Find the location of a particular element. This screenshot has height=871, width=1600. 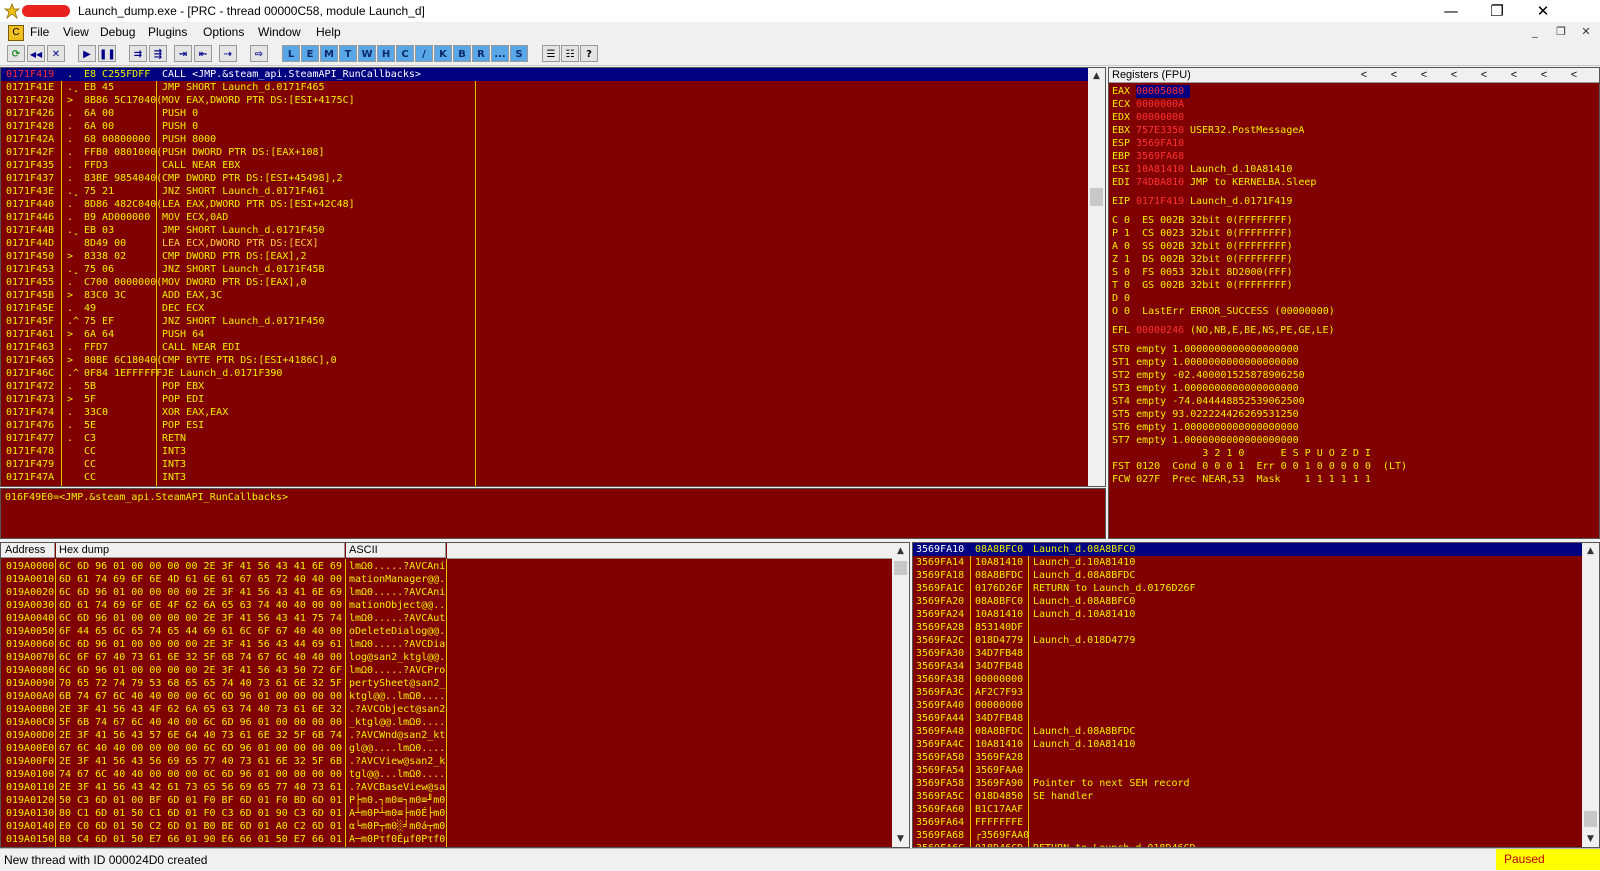

flag-row: C 0 ES 002B 32bit 0(FFFFFFFF) is located at coordinates (1259, 220).